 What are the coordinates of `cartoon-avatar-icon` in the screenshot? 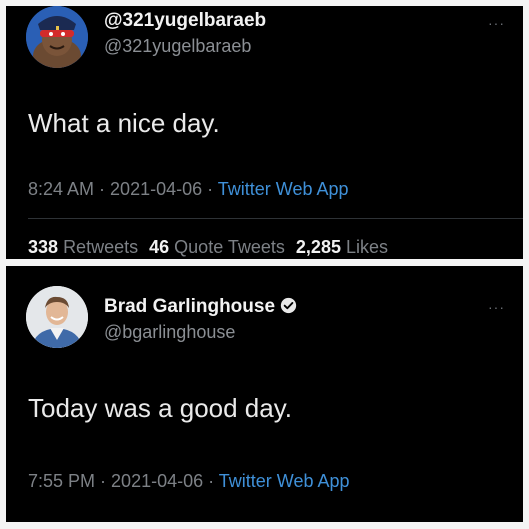 It's located at (57, 37).